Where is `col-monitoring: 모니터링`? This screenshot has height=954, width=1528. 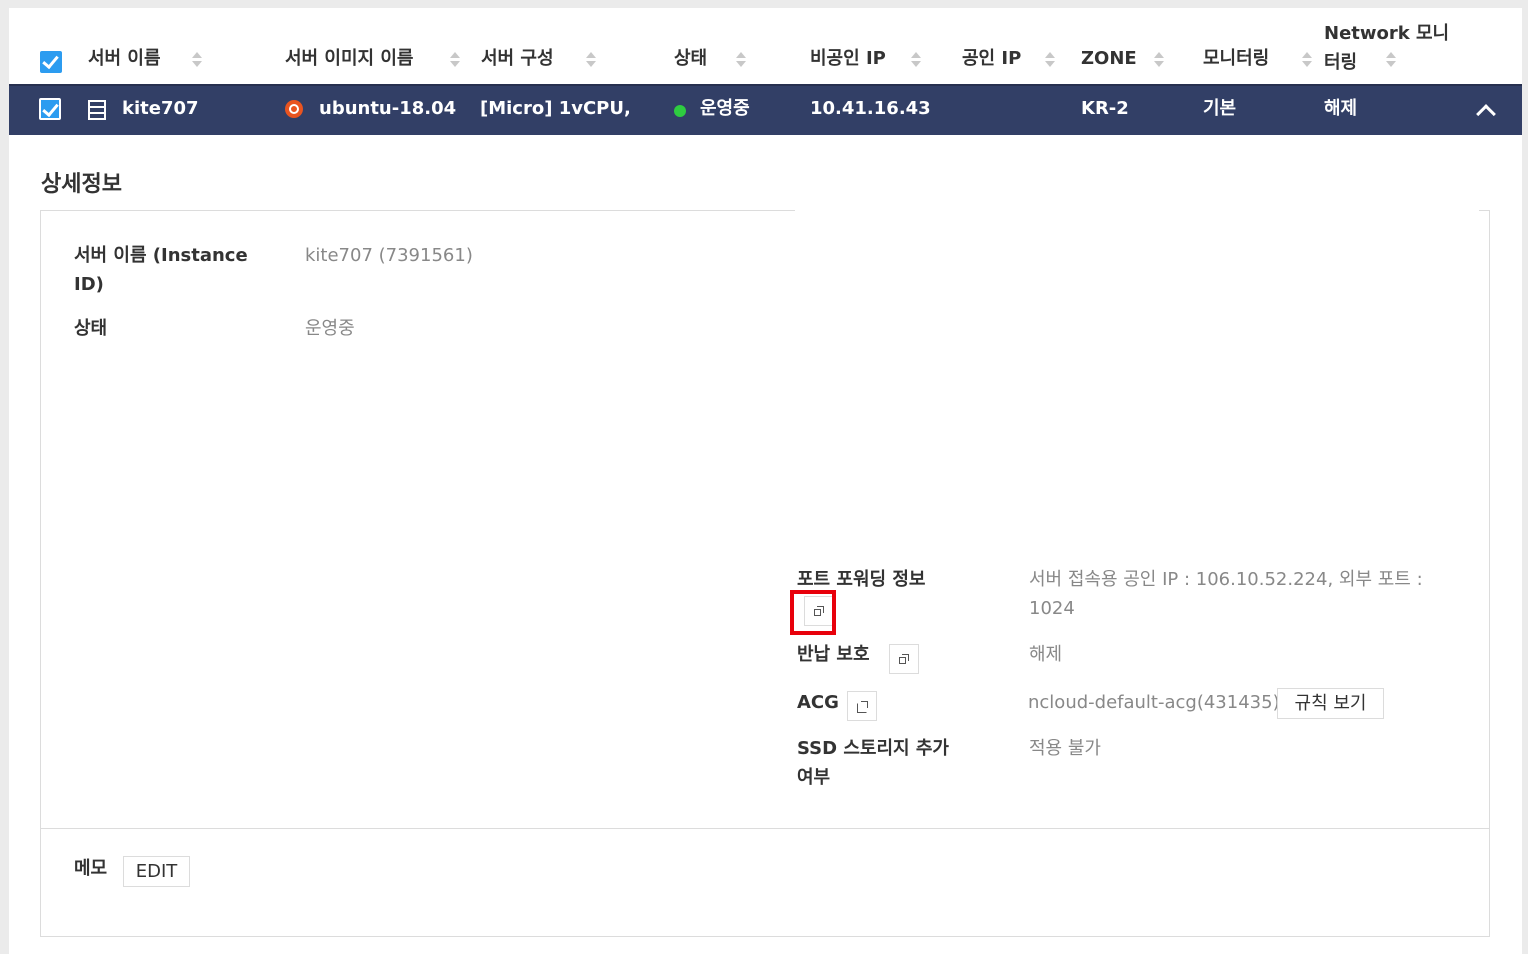
col-monitoring: 모니터링 is located at coordinates (1236, 59).